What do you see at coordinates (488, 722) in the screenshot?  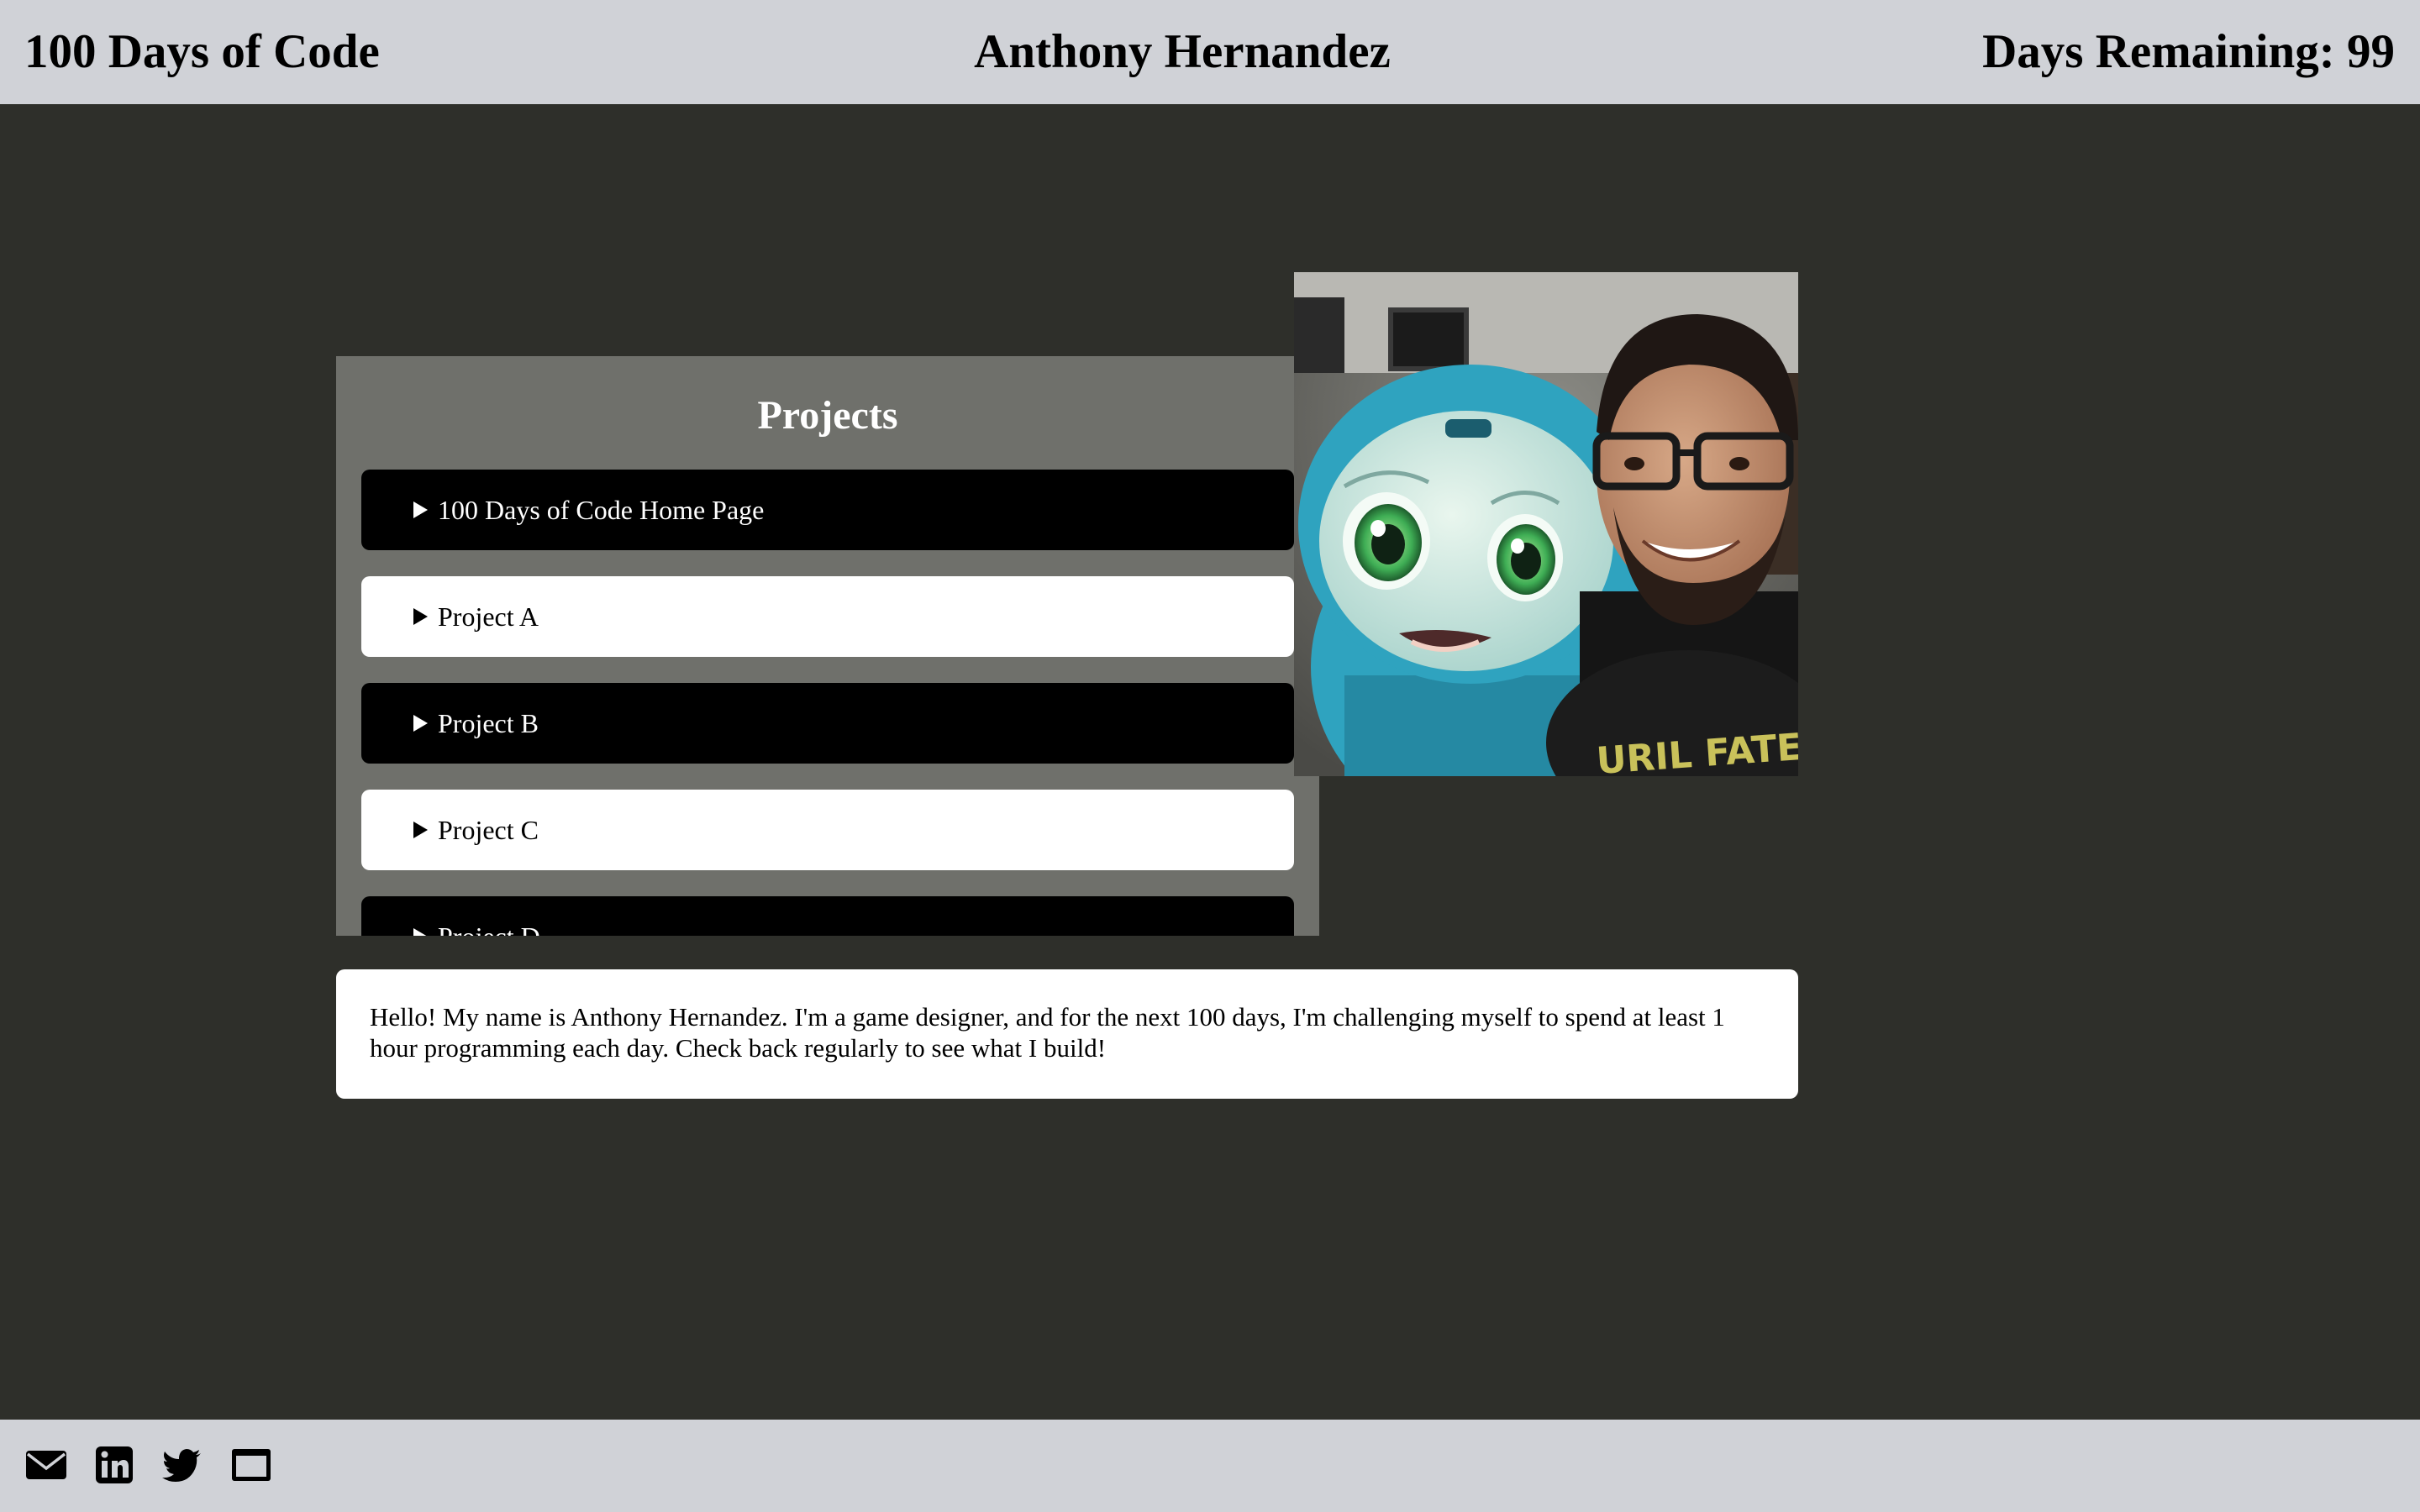 I see `project-item-label: Project B` at bounding box center [488, 722].